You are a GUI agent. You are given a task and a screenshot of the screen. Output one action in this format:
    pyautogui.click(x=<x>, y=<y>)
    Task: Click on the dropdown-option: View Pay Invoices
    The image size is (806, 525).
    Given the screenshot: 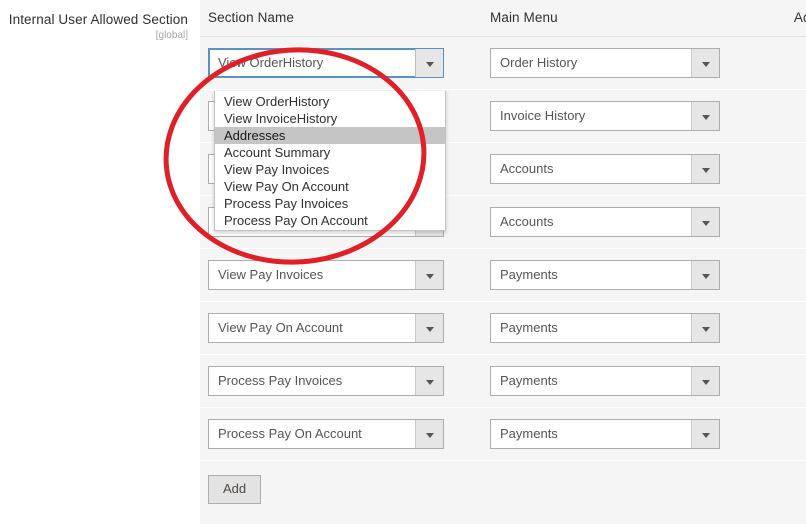 What is the action you would take?
    pyautogui.click(x=330, y=169)
    